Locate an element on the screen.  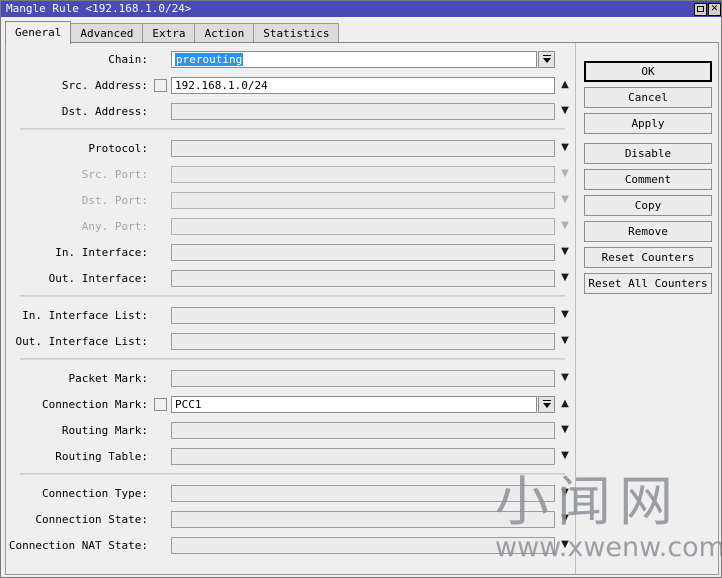
chevron-down-icon-routing-table: ▼ is located at coordinates (565, 456).